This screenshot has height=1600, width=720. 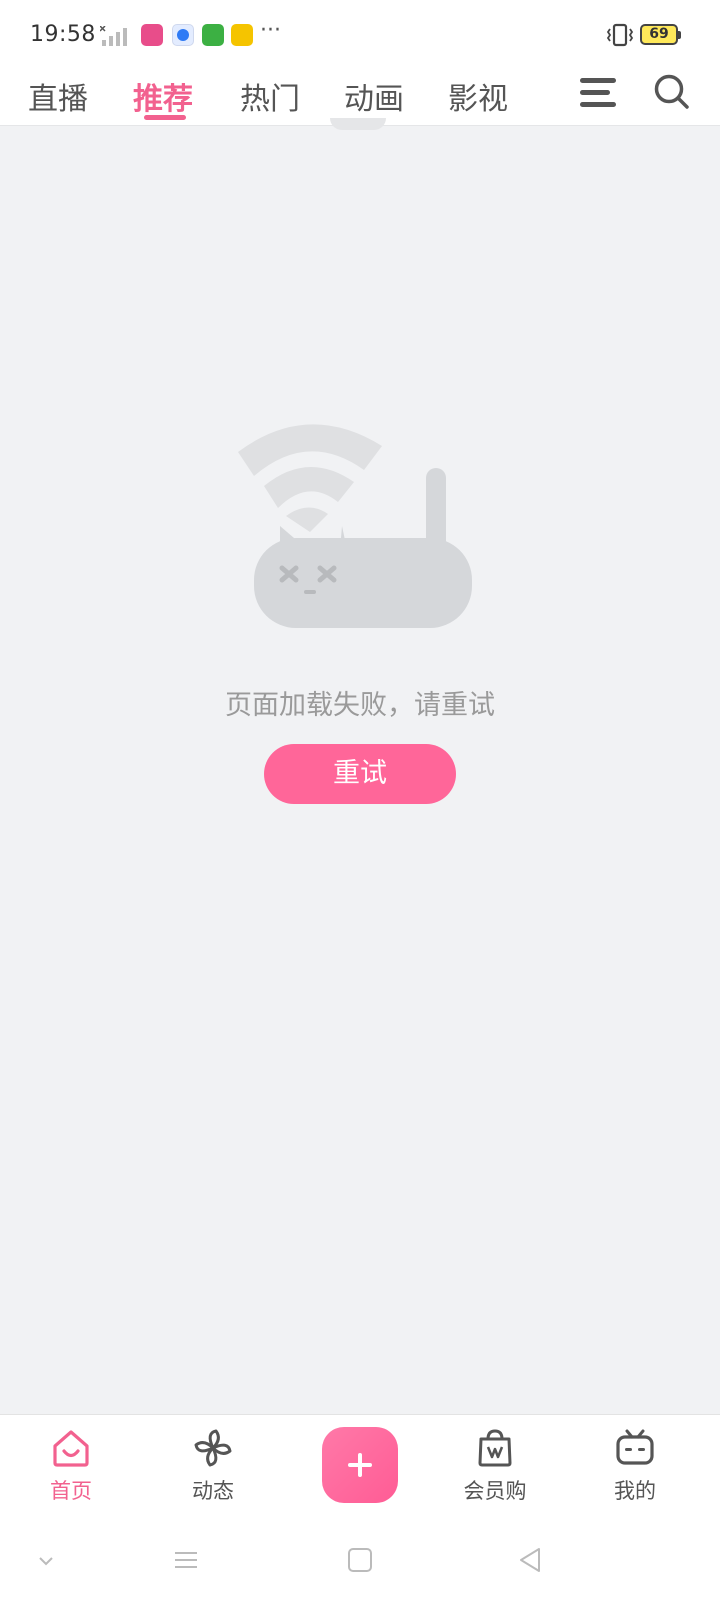 What do you see at coordinates (355, 526) in the screenshot?
I see `network-error-illustration` at bounding box center [355, 526].